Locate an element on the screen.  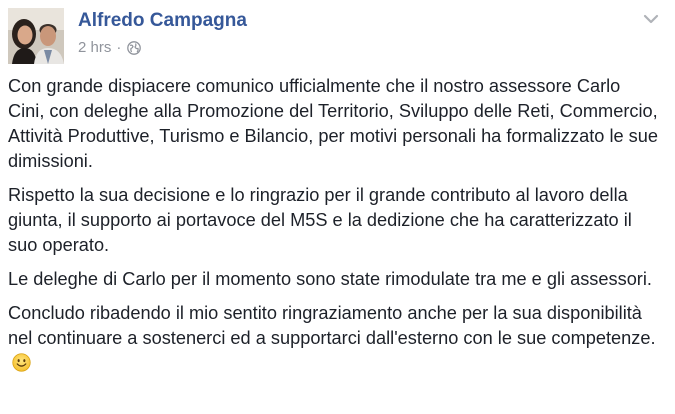
profile-photo is located at coordinates (36, 36).